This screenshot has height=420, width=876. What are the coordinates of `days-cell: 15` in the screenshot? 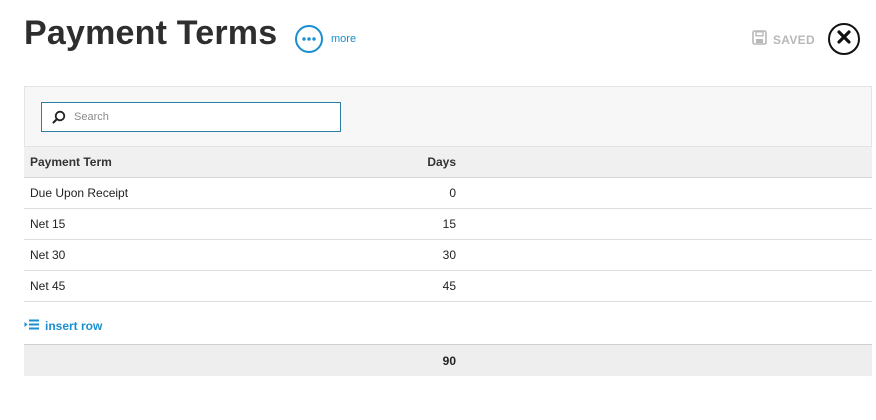 It's located at (410, 224).